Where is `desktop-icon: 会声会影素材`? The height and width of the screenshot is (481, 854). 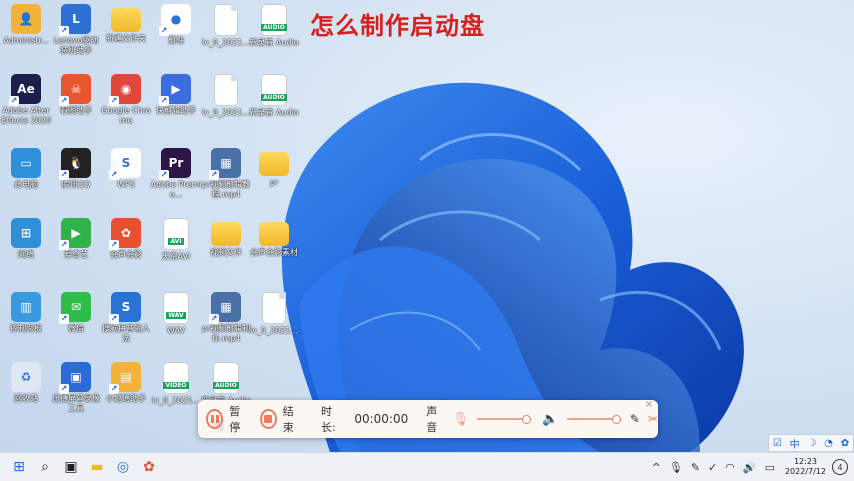
desktop-icon: 会声会影素材 is located at coordinates (274, 248).